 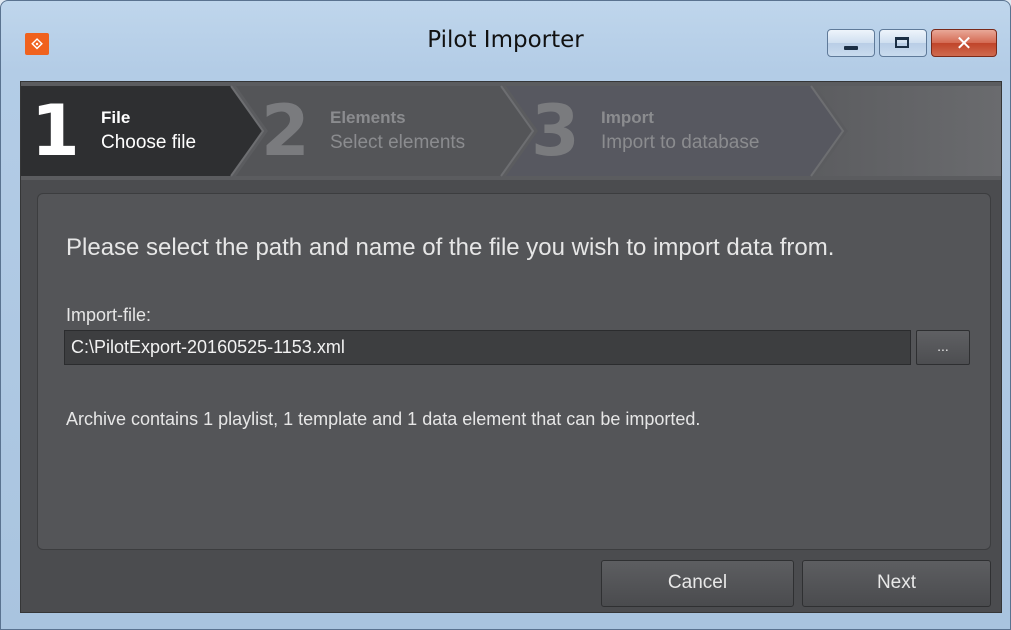 What do you see at coordinates (55, 131) in the screenshot?
I see `step-number: 1` at bounding box center [55, 131].